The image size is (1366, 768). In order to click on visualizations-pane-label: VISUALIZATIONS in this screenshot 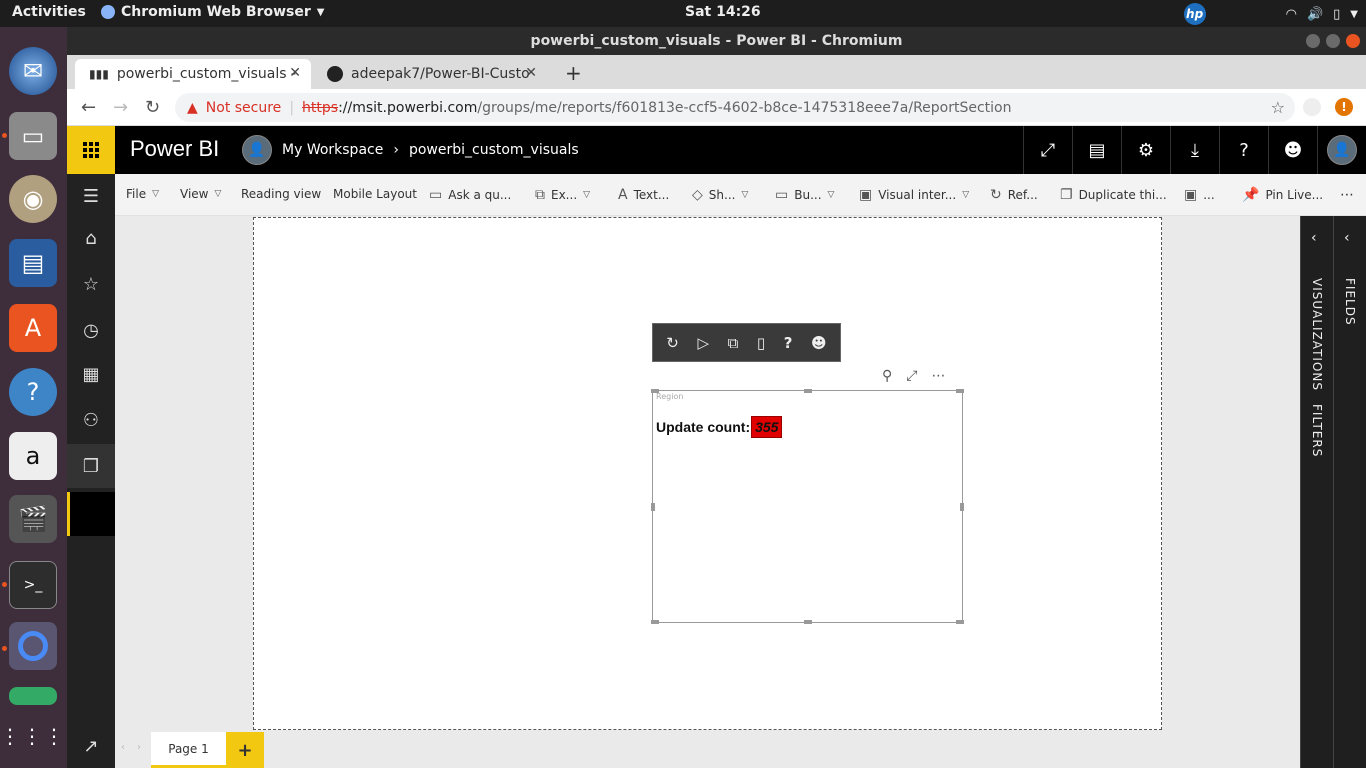, I will do `click(1317, 334)`.